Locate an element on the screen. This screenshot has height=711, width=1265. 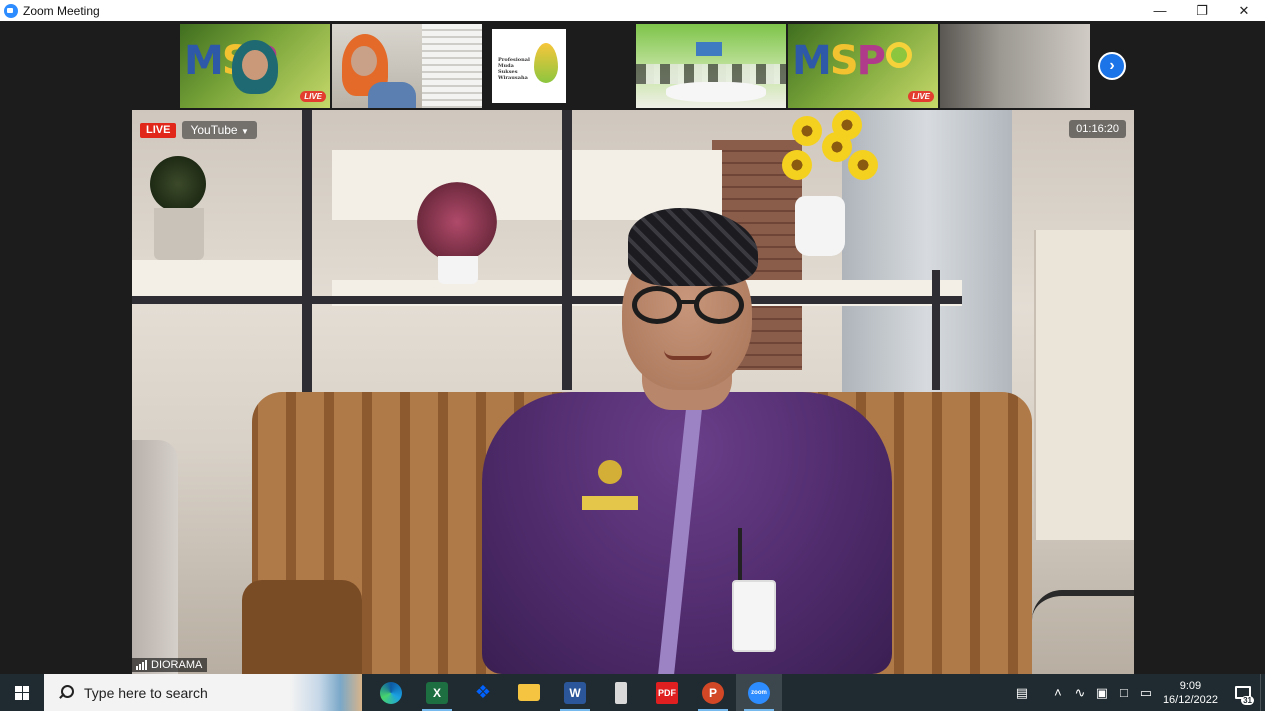
taskbar-search is located at coordinates (203, 692).